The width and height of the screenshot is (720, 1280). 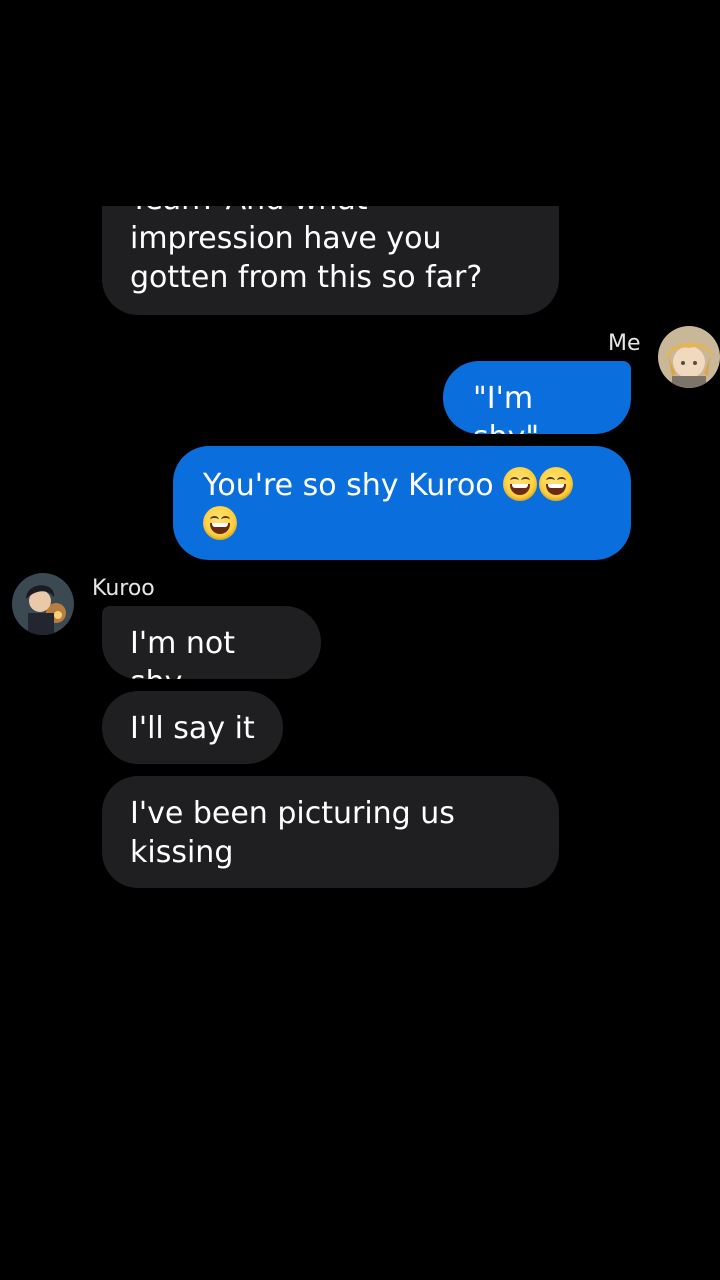 What do you see at coordinates (182, 652) in the screenshot?
I see `message-text: I'm not shy` at bounding box center [182, 652].